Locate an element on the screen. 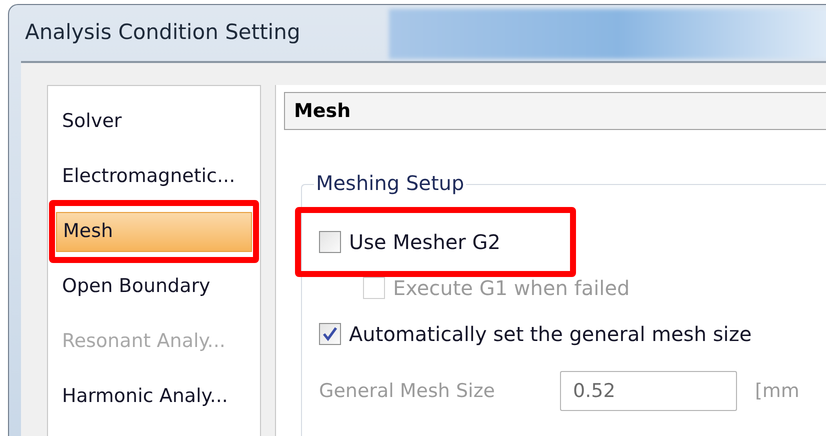 Image resolution: width=826 pixels, height=436 pixels. checkbox-label: Use Mesher G2 is located at coordinates (424, 242).